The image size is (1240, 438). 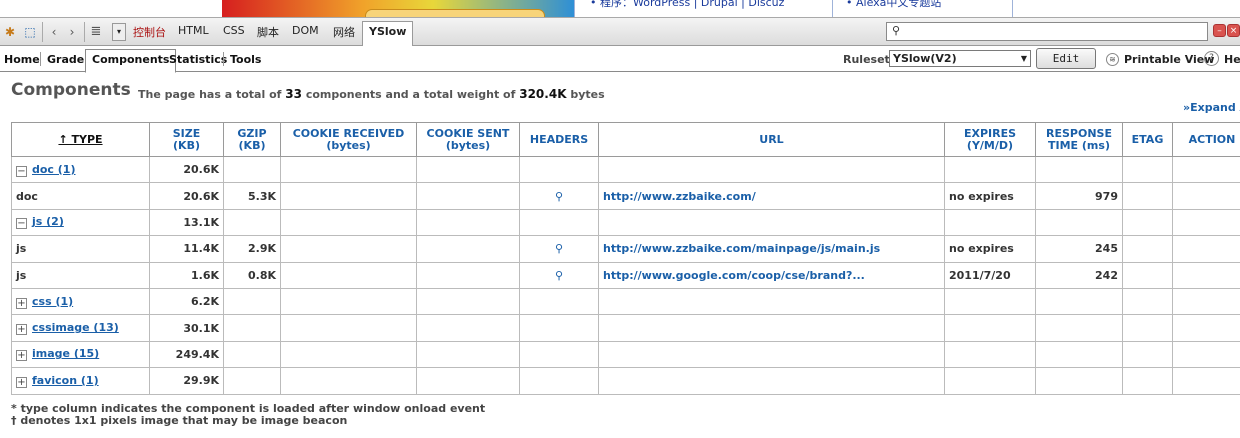 I want to click on type-cell: + cssimage (13), so click(x=80, y=328).